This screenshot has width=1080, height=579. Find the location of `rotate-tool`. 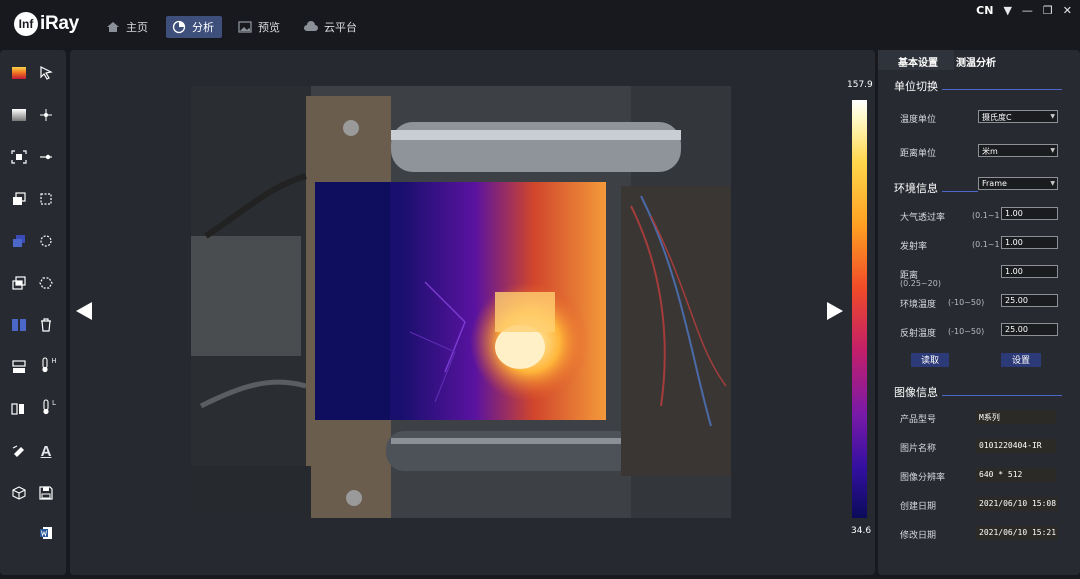

rotate-tool is located at coordinates (19, 451).